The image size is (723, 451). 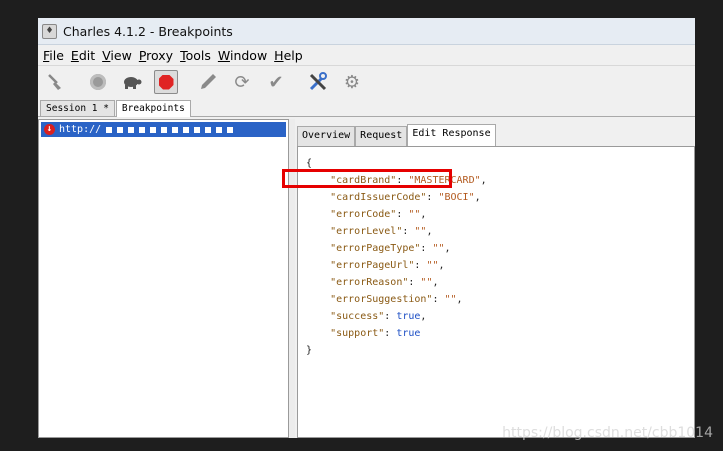 What do you see at coordinates (242, 55) in the screenshot?
I see `menu-window: Window` at bounding box center [242, 55].